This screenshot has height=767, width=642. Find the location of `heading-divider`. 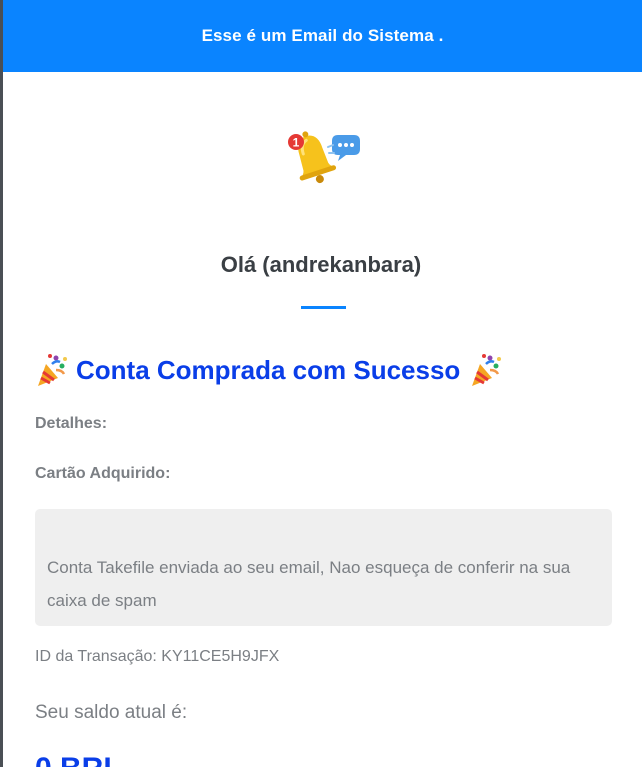

heading-divider is located at coordinates (323, 307).